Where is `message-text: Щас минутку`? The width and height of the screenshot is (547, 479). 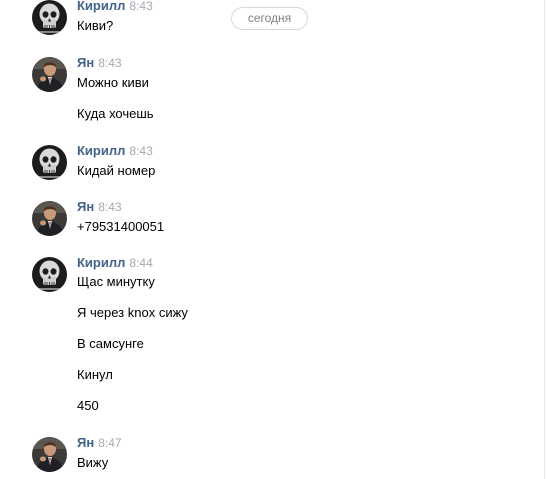 message-text: Щас минутку is located at coordinates (116, 281).